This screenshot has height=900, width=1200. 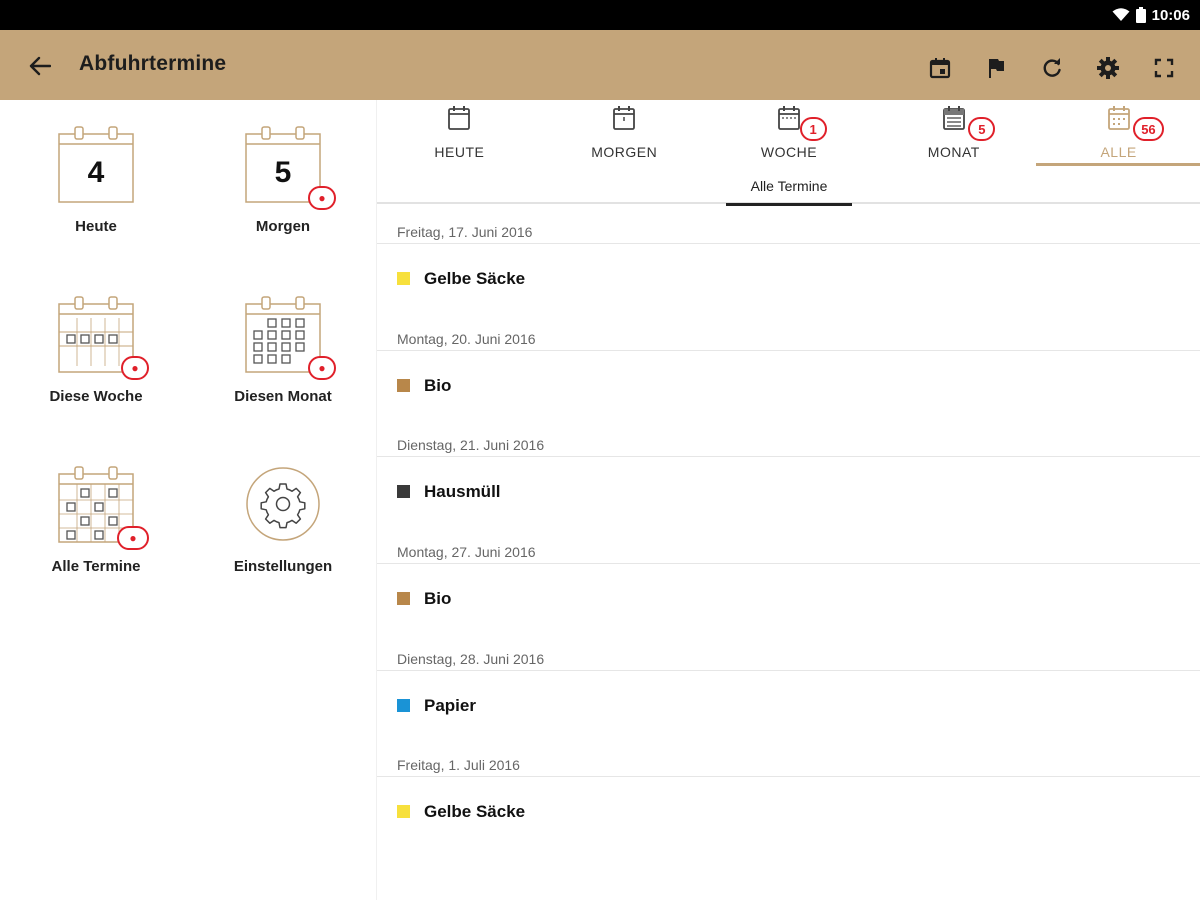 I want to click on tab-label: WOCHE, so click(x=789, y=152).